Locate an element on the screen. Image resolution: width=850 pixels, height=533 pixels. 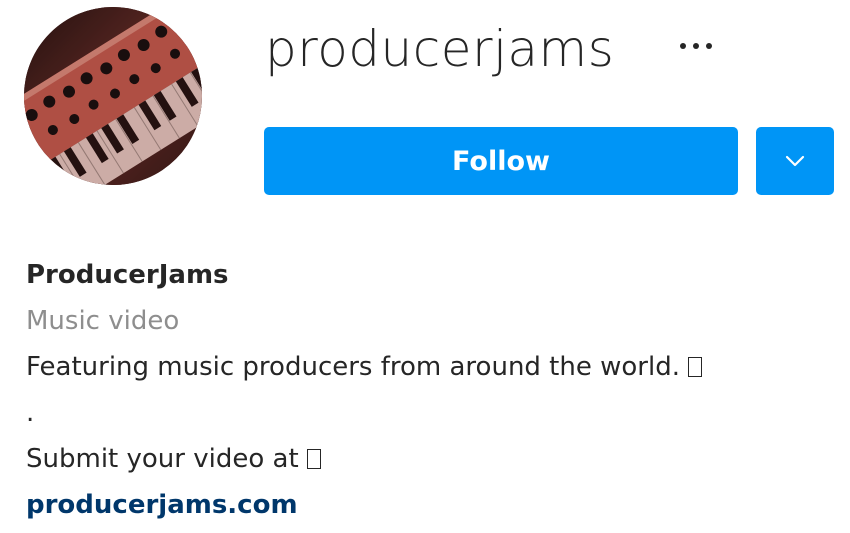
follow-button: Follow is located at coordinates (501, 161).